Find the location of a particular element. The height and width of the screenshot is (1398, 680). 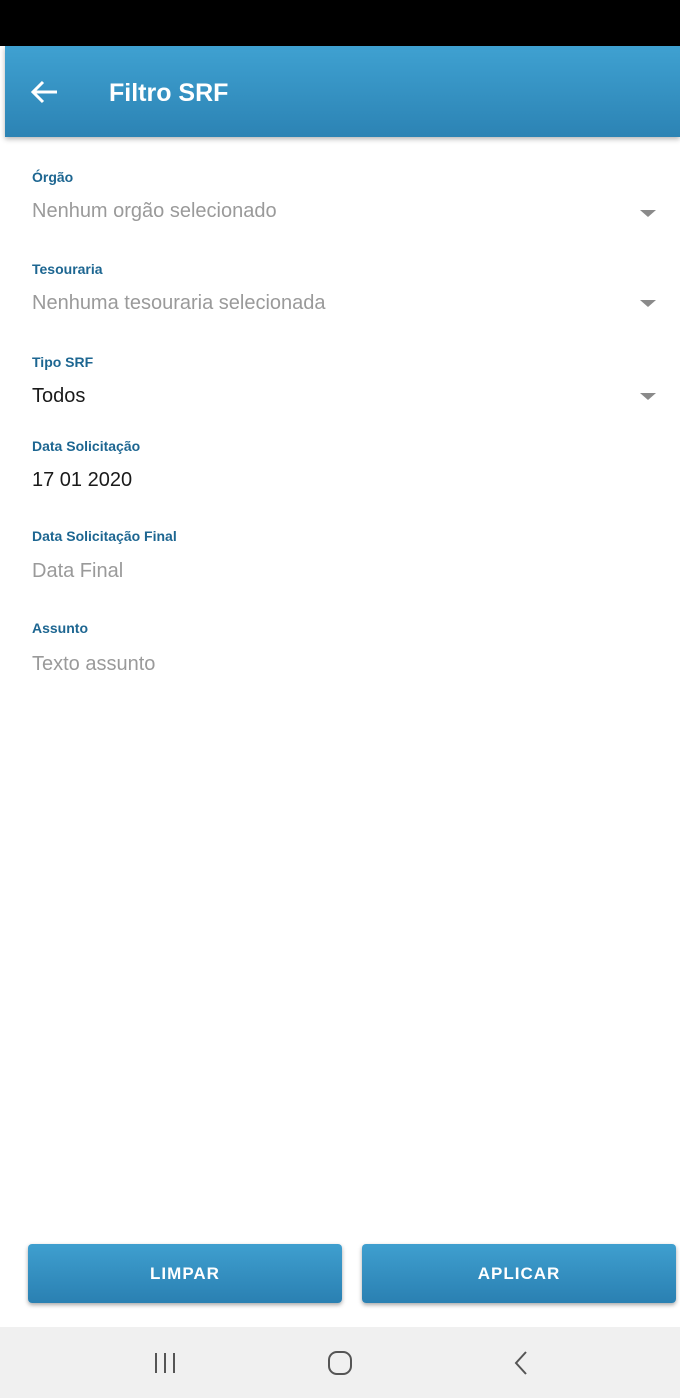

back-chevron-icon is located at coordinates (522, 1363).